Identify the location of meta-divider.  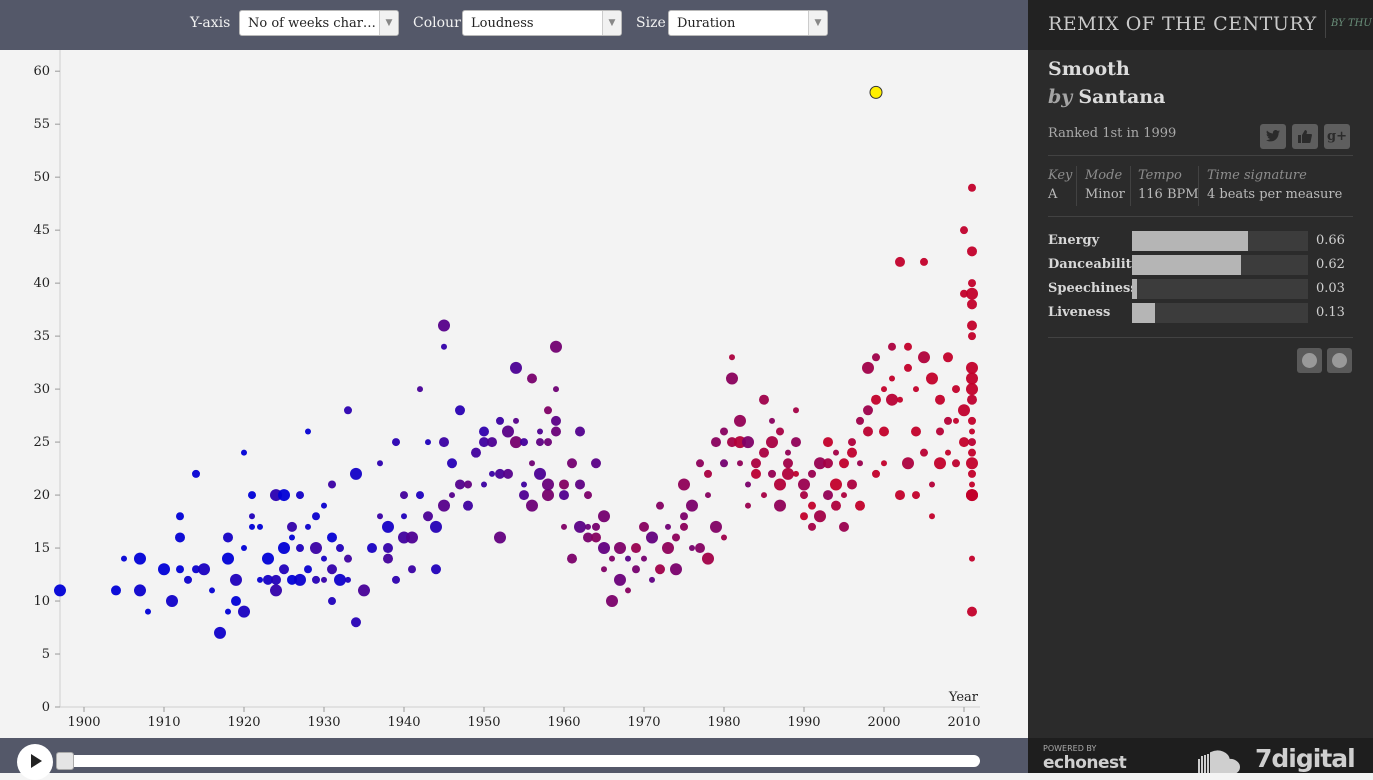
(1198, 186).